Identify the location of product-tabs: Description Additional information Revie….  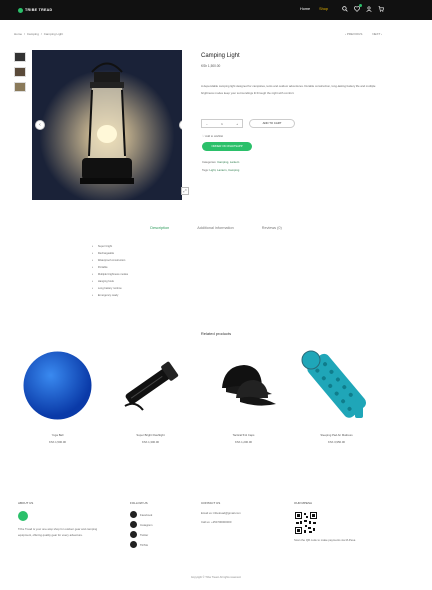
(216, 228).